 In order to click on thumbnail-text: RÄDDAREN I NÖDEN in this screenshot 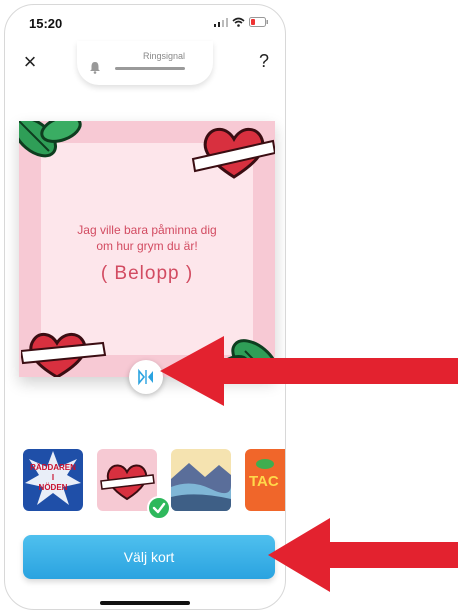, I will do `click(53, 478)`.